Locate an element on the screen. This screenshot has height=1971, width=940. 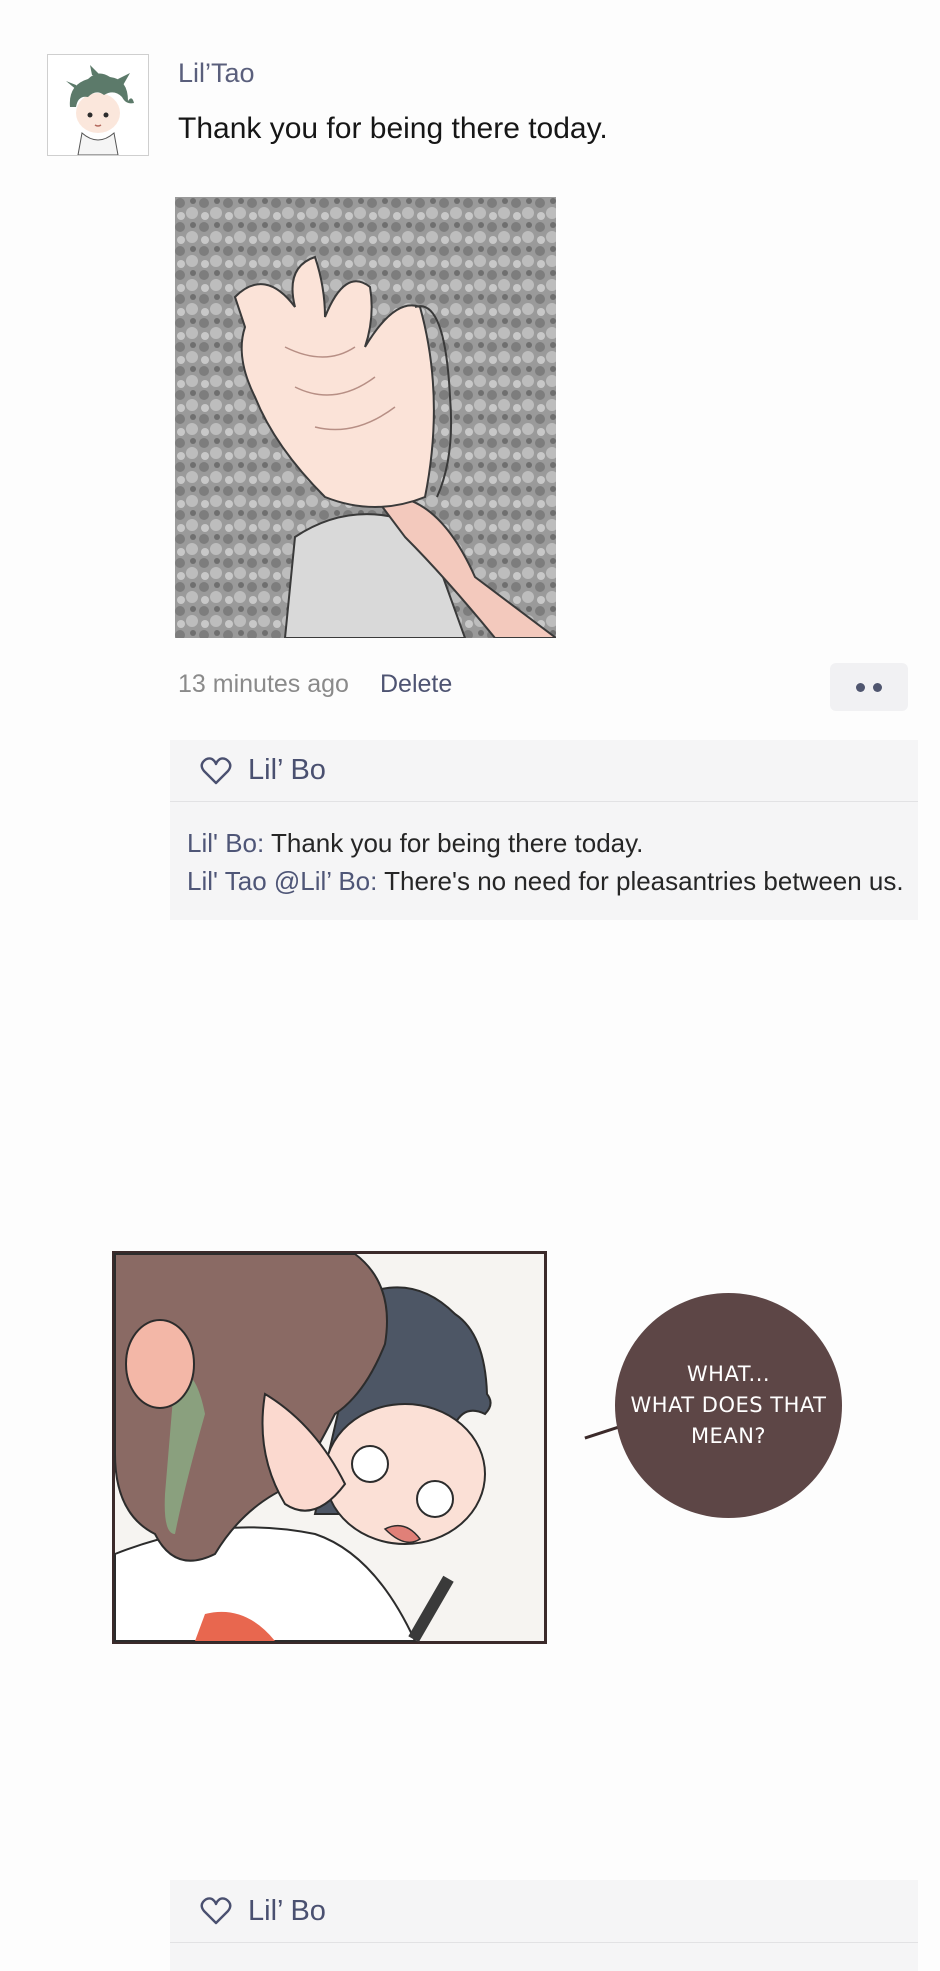
comment-author: Lil' Tao @Lil’ Bo: is located at coordinates (282, 881).